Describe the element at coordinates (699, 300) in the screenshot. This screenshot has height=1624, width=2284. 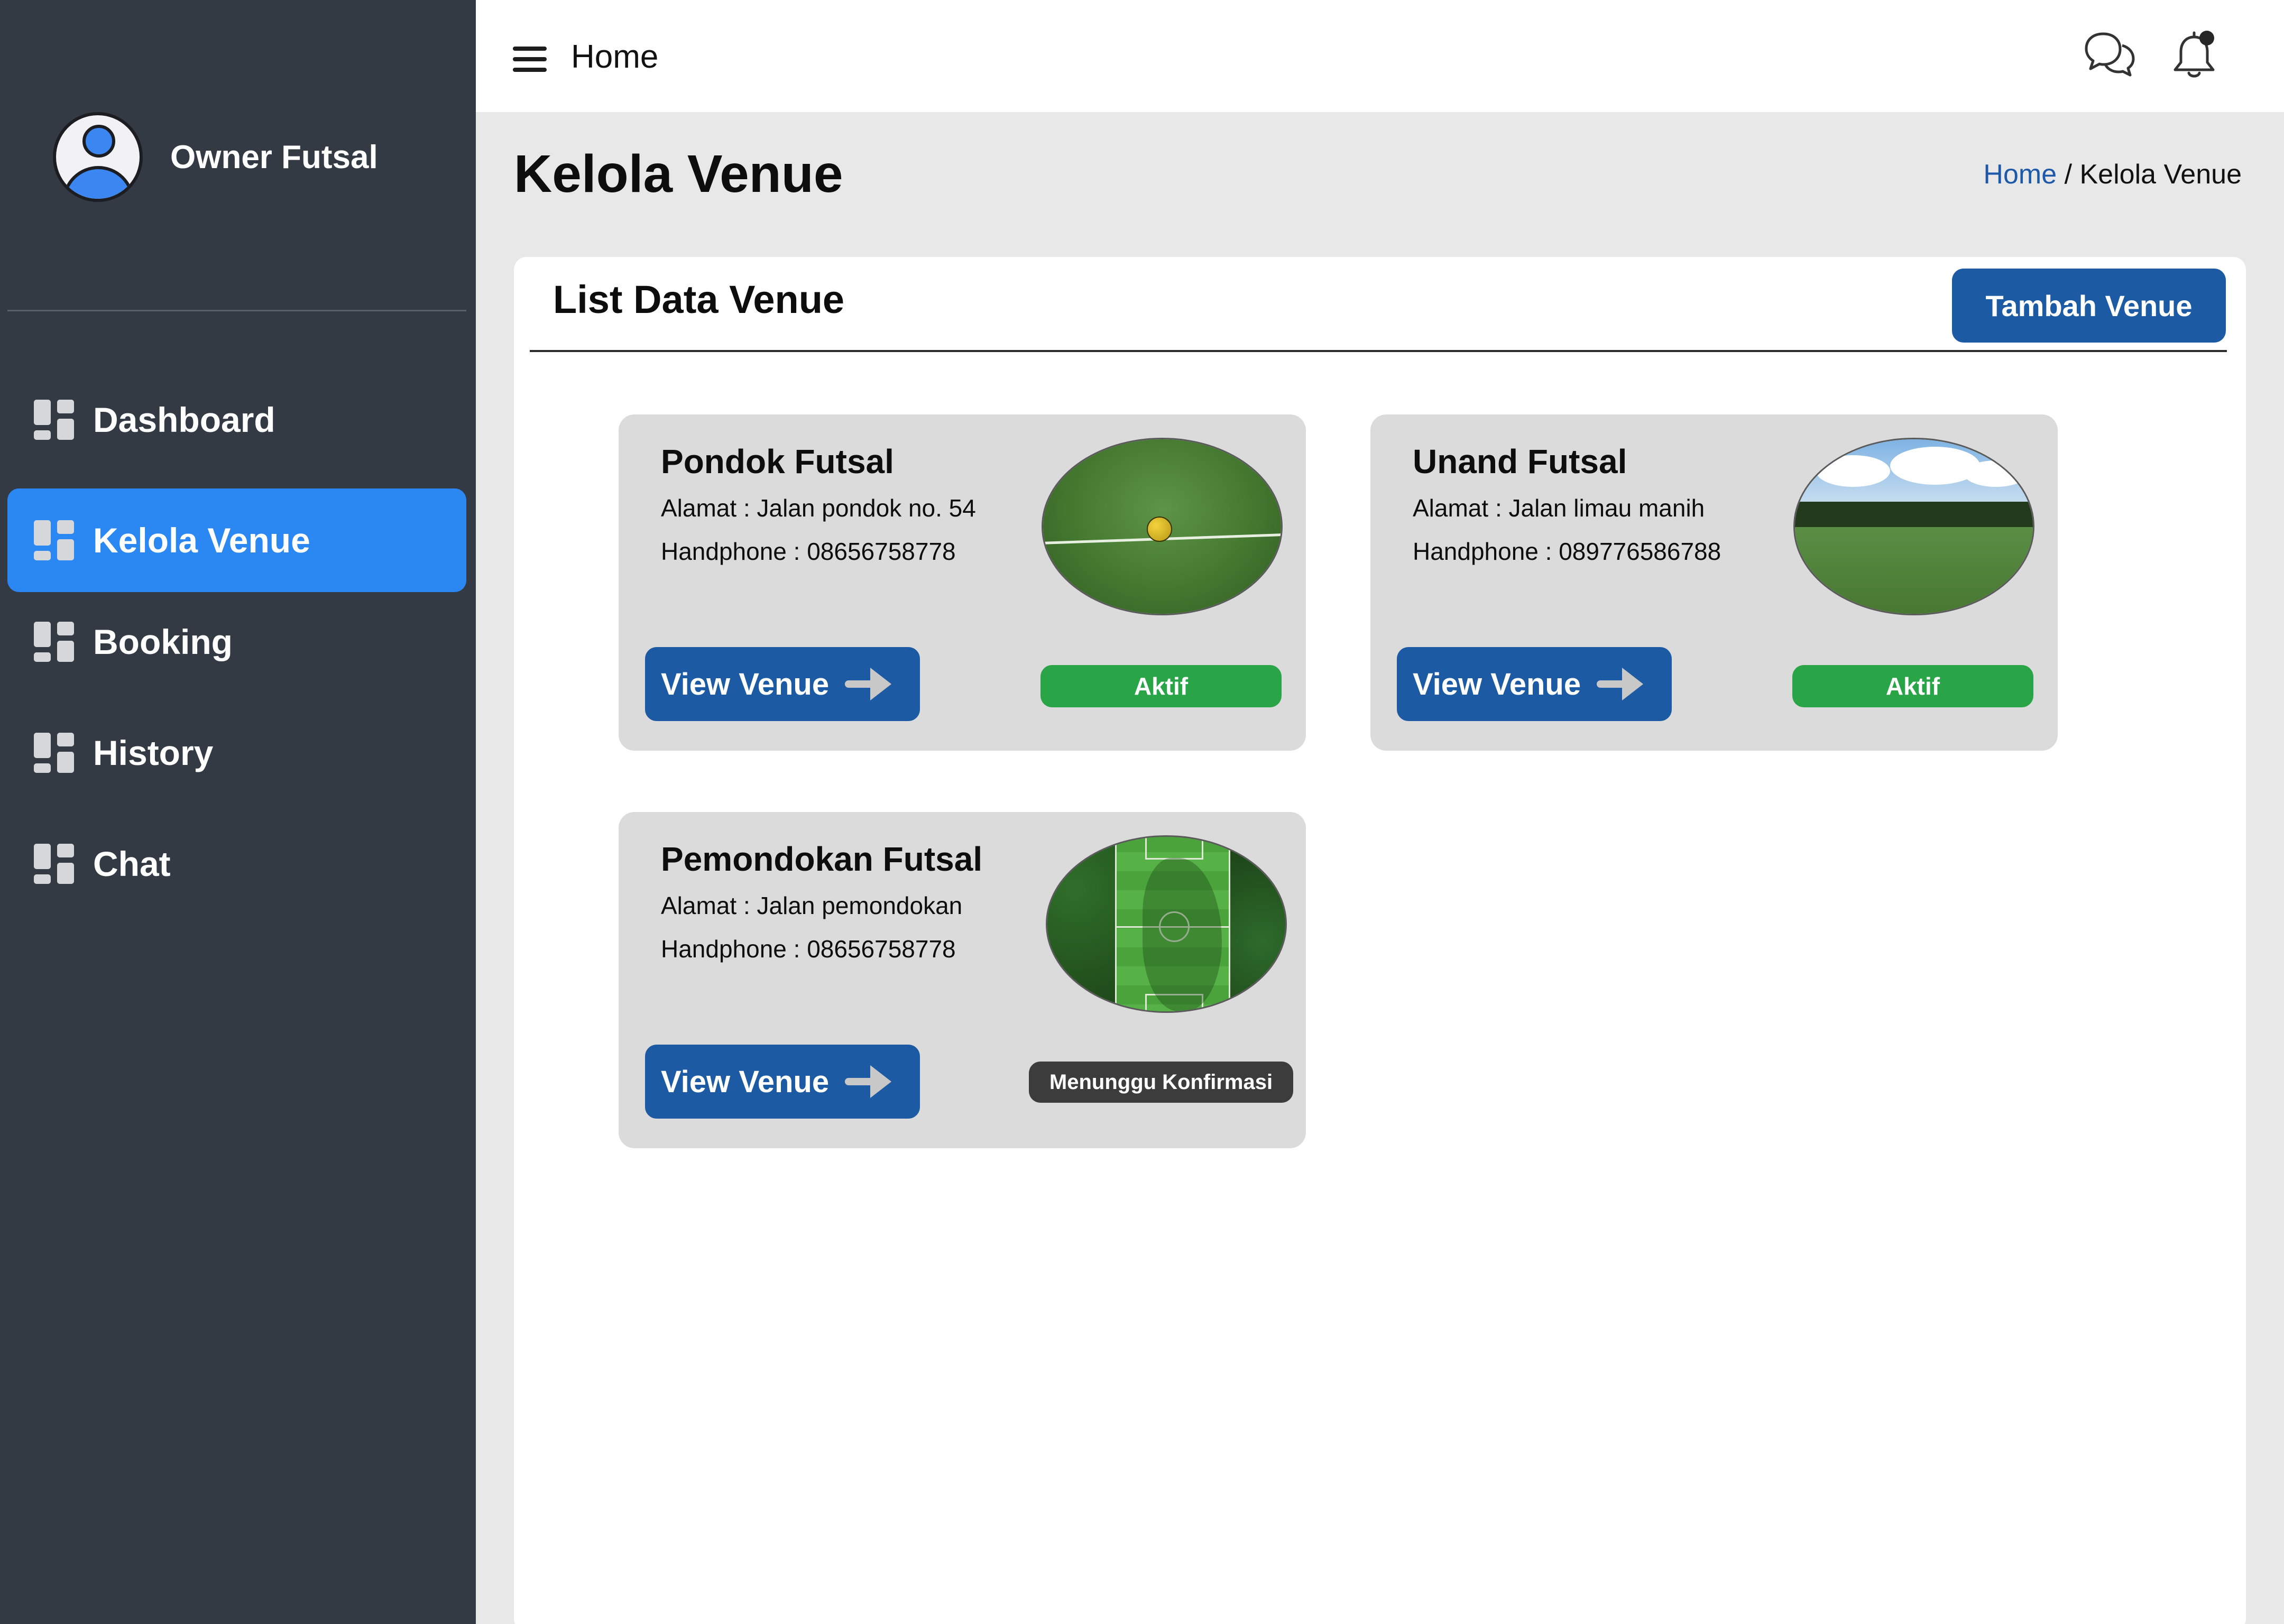
I see `panel-title: List Data Venue` at that location.